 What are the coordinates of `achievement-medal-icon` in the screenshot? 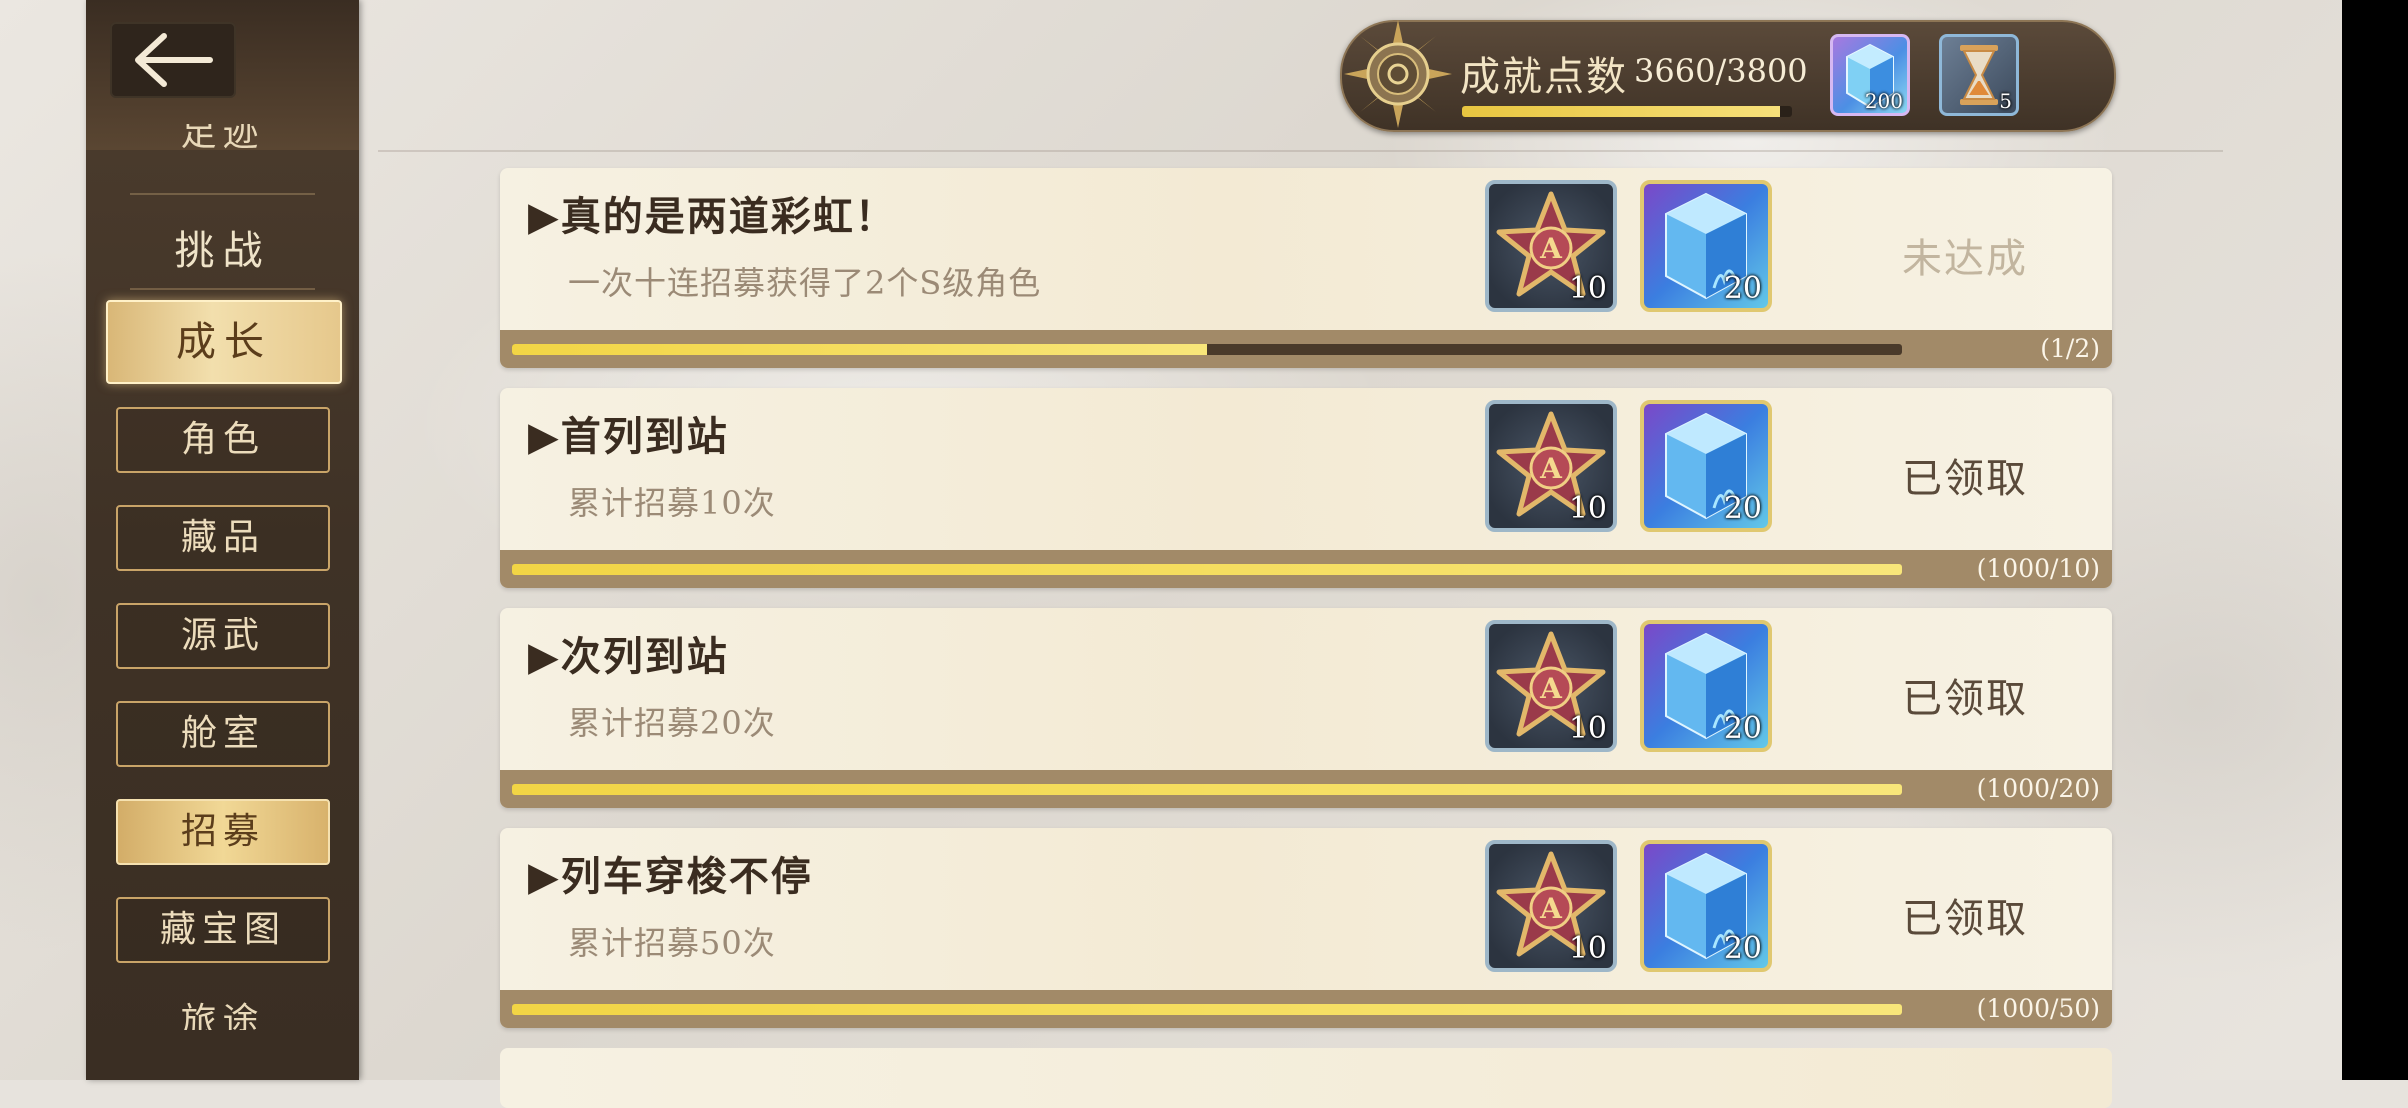 It's located at (1398, 74).